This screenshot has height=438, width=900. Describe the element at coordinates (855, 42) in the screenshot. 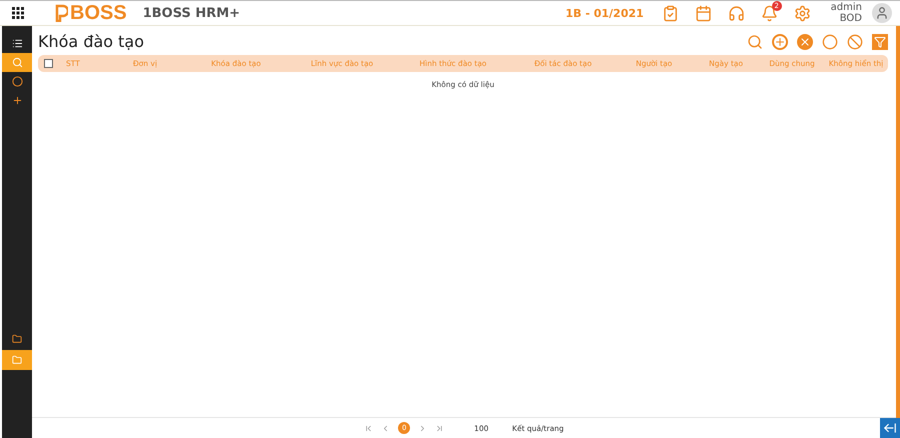

I see `disable-icon` at that location.